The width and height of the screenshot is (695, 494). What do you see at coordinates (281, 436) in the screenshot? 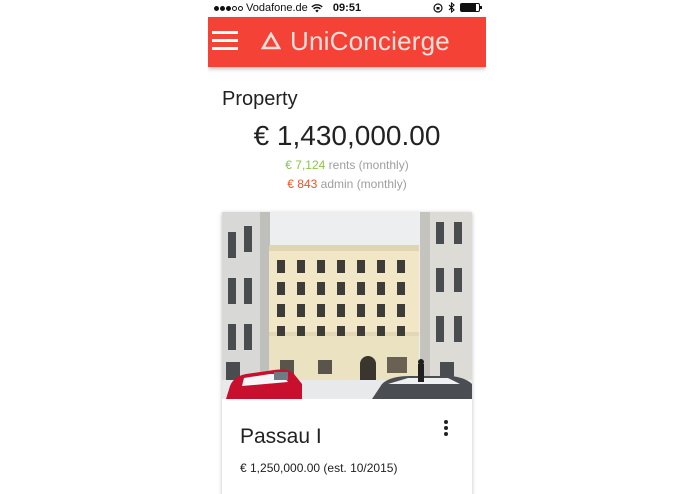
I see `card-title: Passau I` at bounding box center [281, 436].